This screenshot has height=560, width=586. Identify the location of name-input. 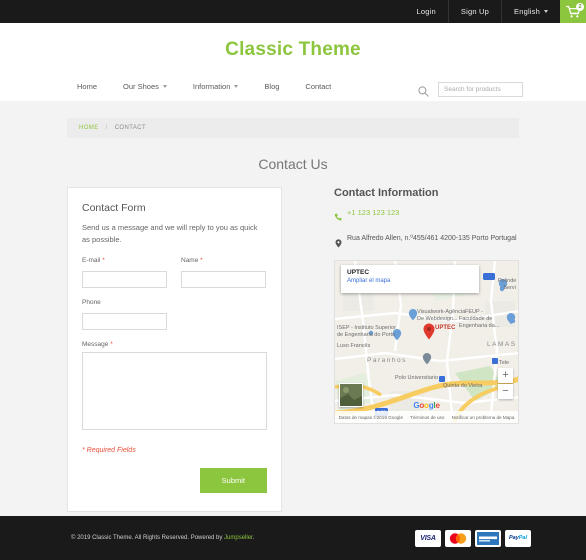
(223, 280).